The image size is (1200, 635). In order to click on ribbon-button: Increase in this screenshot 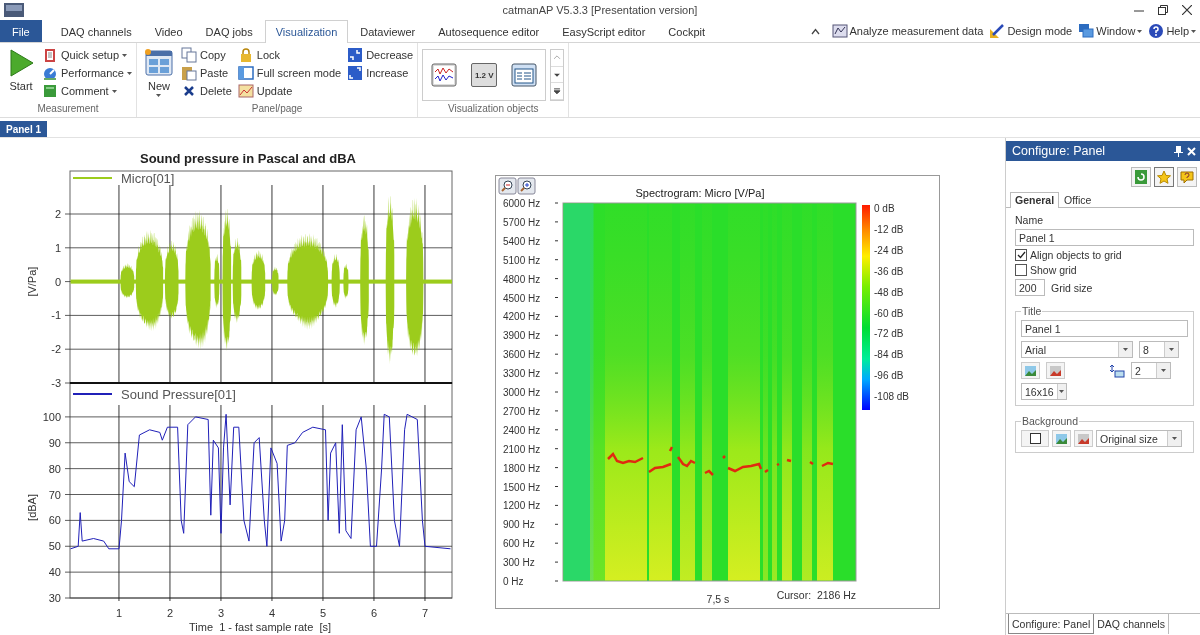, I will do `click(380, 73)`.